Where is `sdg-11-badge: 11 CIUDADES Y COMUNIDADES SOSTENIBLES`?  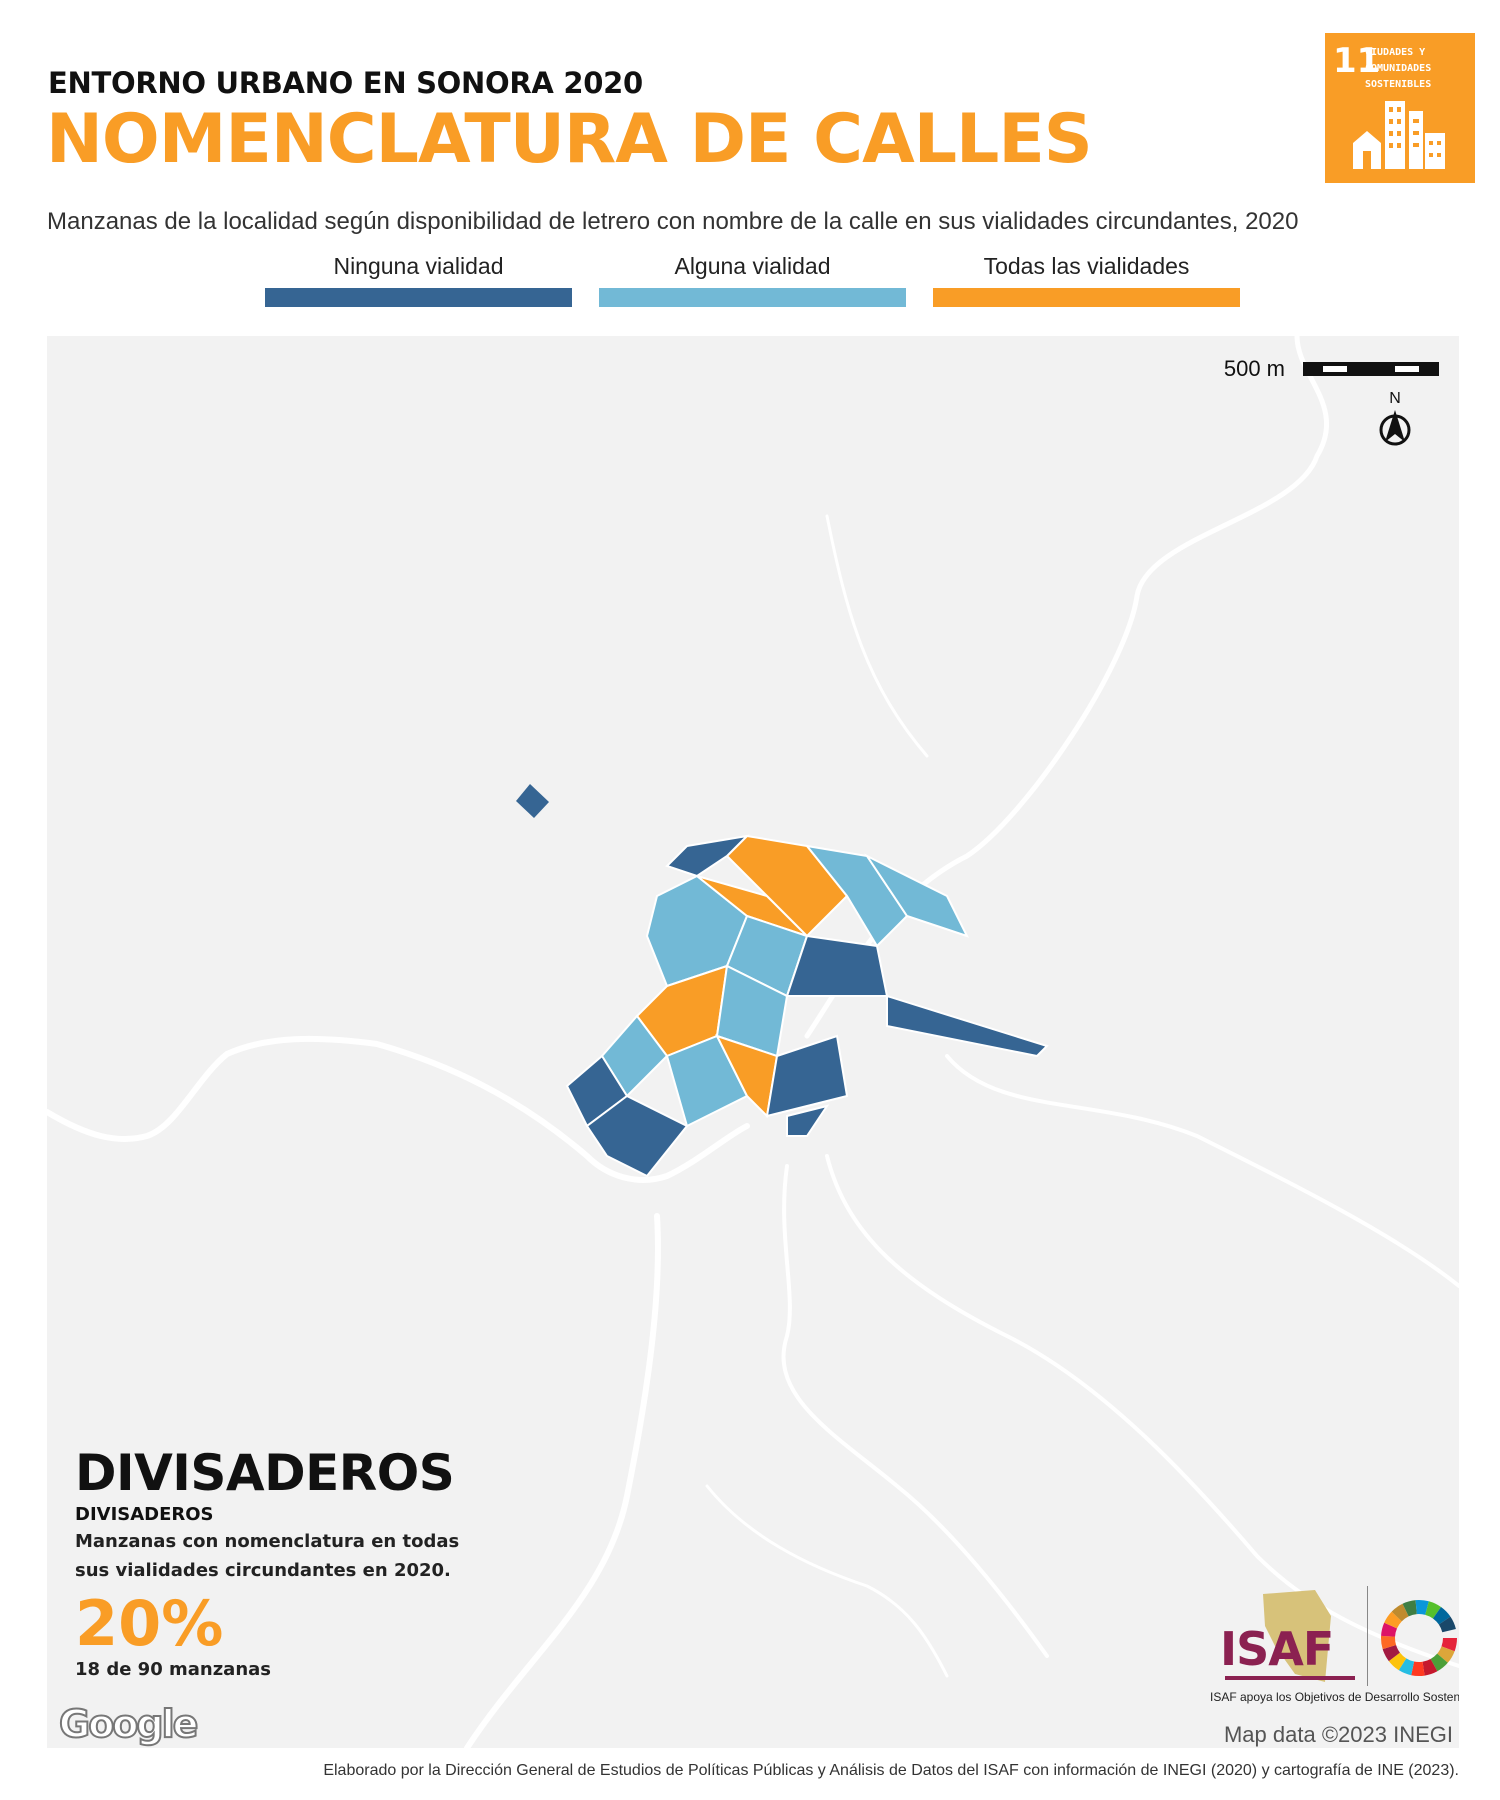
sdg-11-badge: 11 CIUDADES Y COMUNIDADES SOSTENIBLES is located at coordinates (1400, 108).